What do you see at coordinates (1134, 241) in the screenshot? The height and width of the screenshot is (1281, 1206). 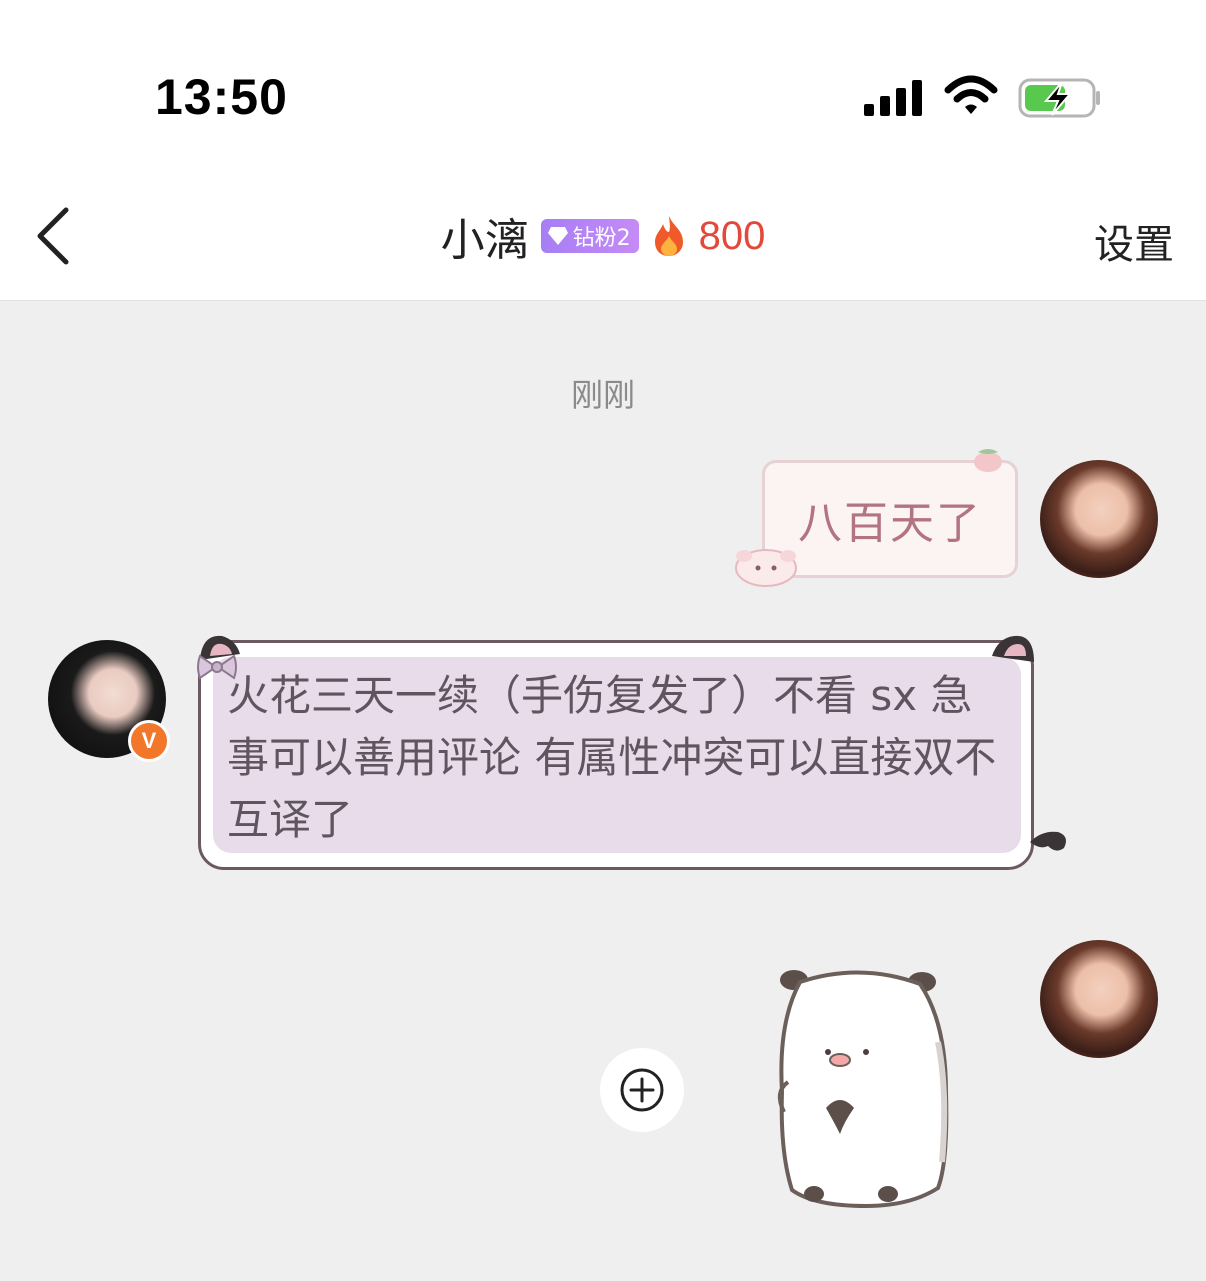 I see `settings-button: 设置` at bounding box center [1134, 241].